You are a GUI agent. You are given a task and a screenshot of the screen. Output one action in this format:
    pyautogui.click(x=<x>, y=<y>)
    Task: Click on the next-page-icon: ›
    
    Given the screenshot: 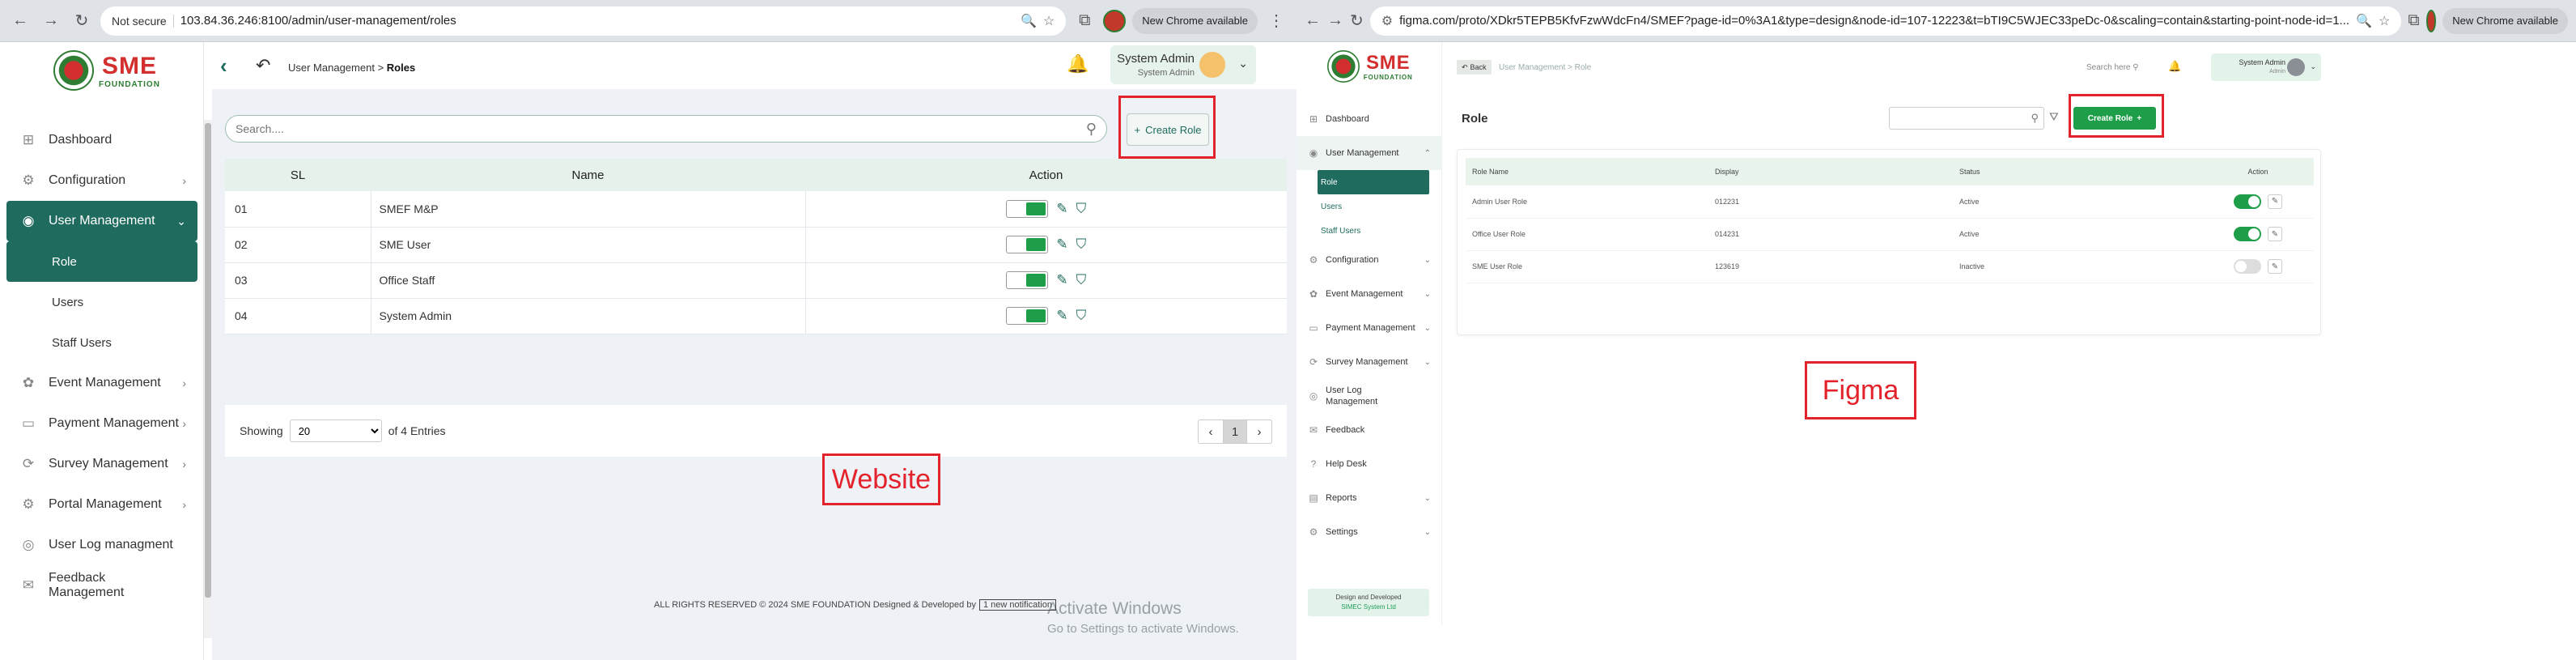 What is the action you would take?
    pyautogui.click(x=1259, y=431)
    